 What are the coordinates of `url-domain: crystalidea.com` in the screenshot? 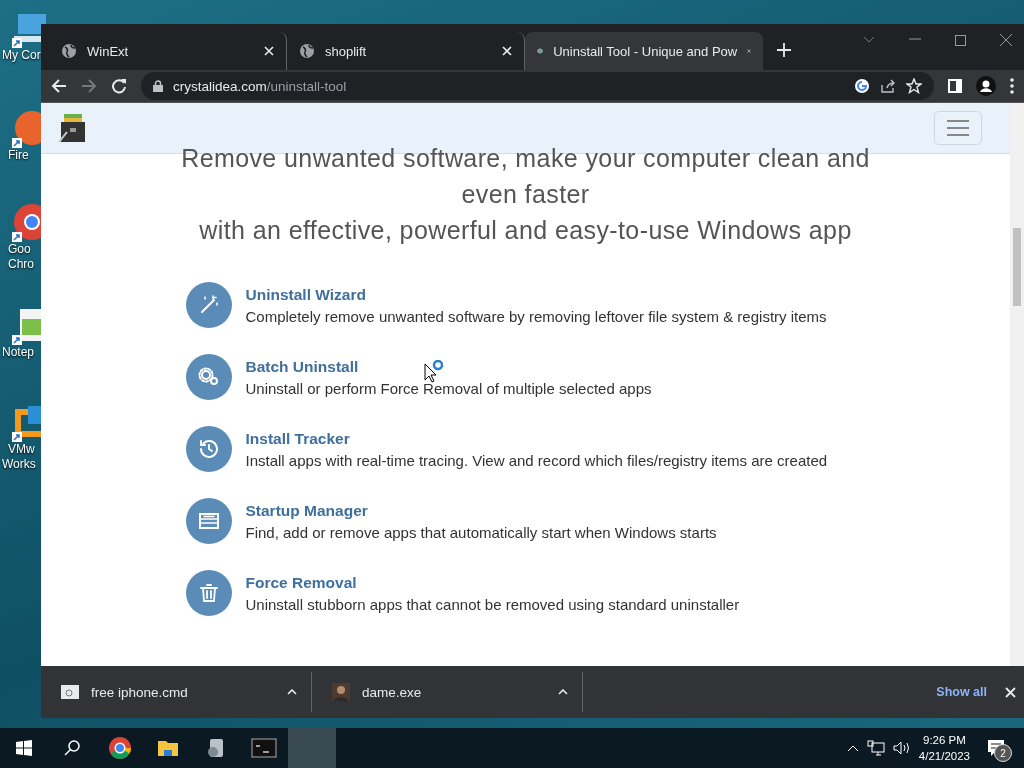 It's located at (220, 86).